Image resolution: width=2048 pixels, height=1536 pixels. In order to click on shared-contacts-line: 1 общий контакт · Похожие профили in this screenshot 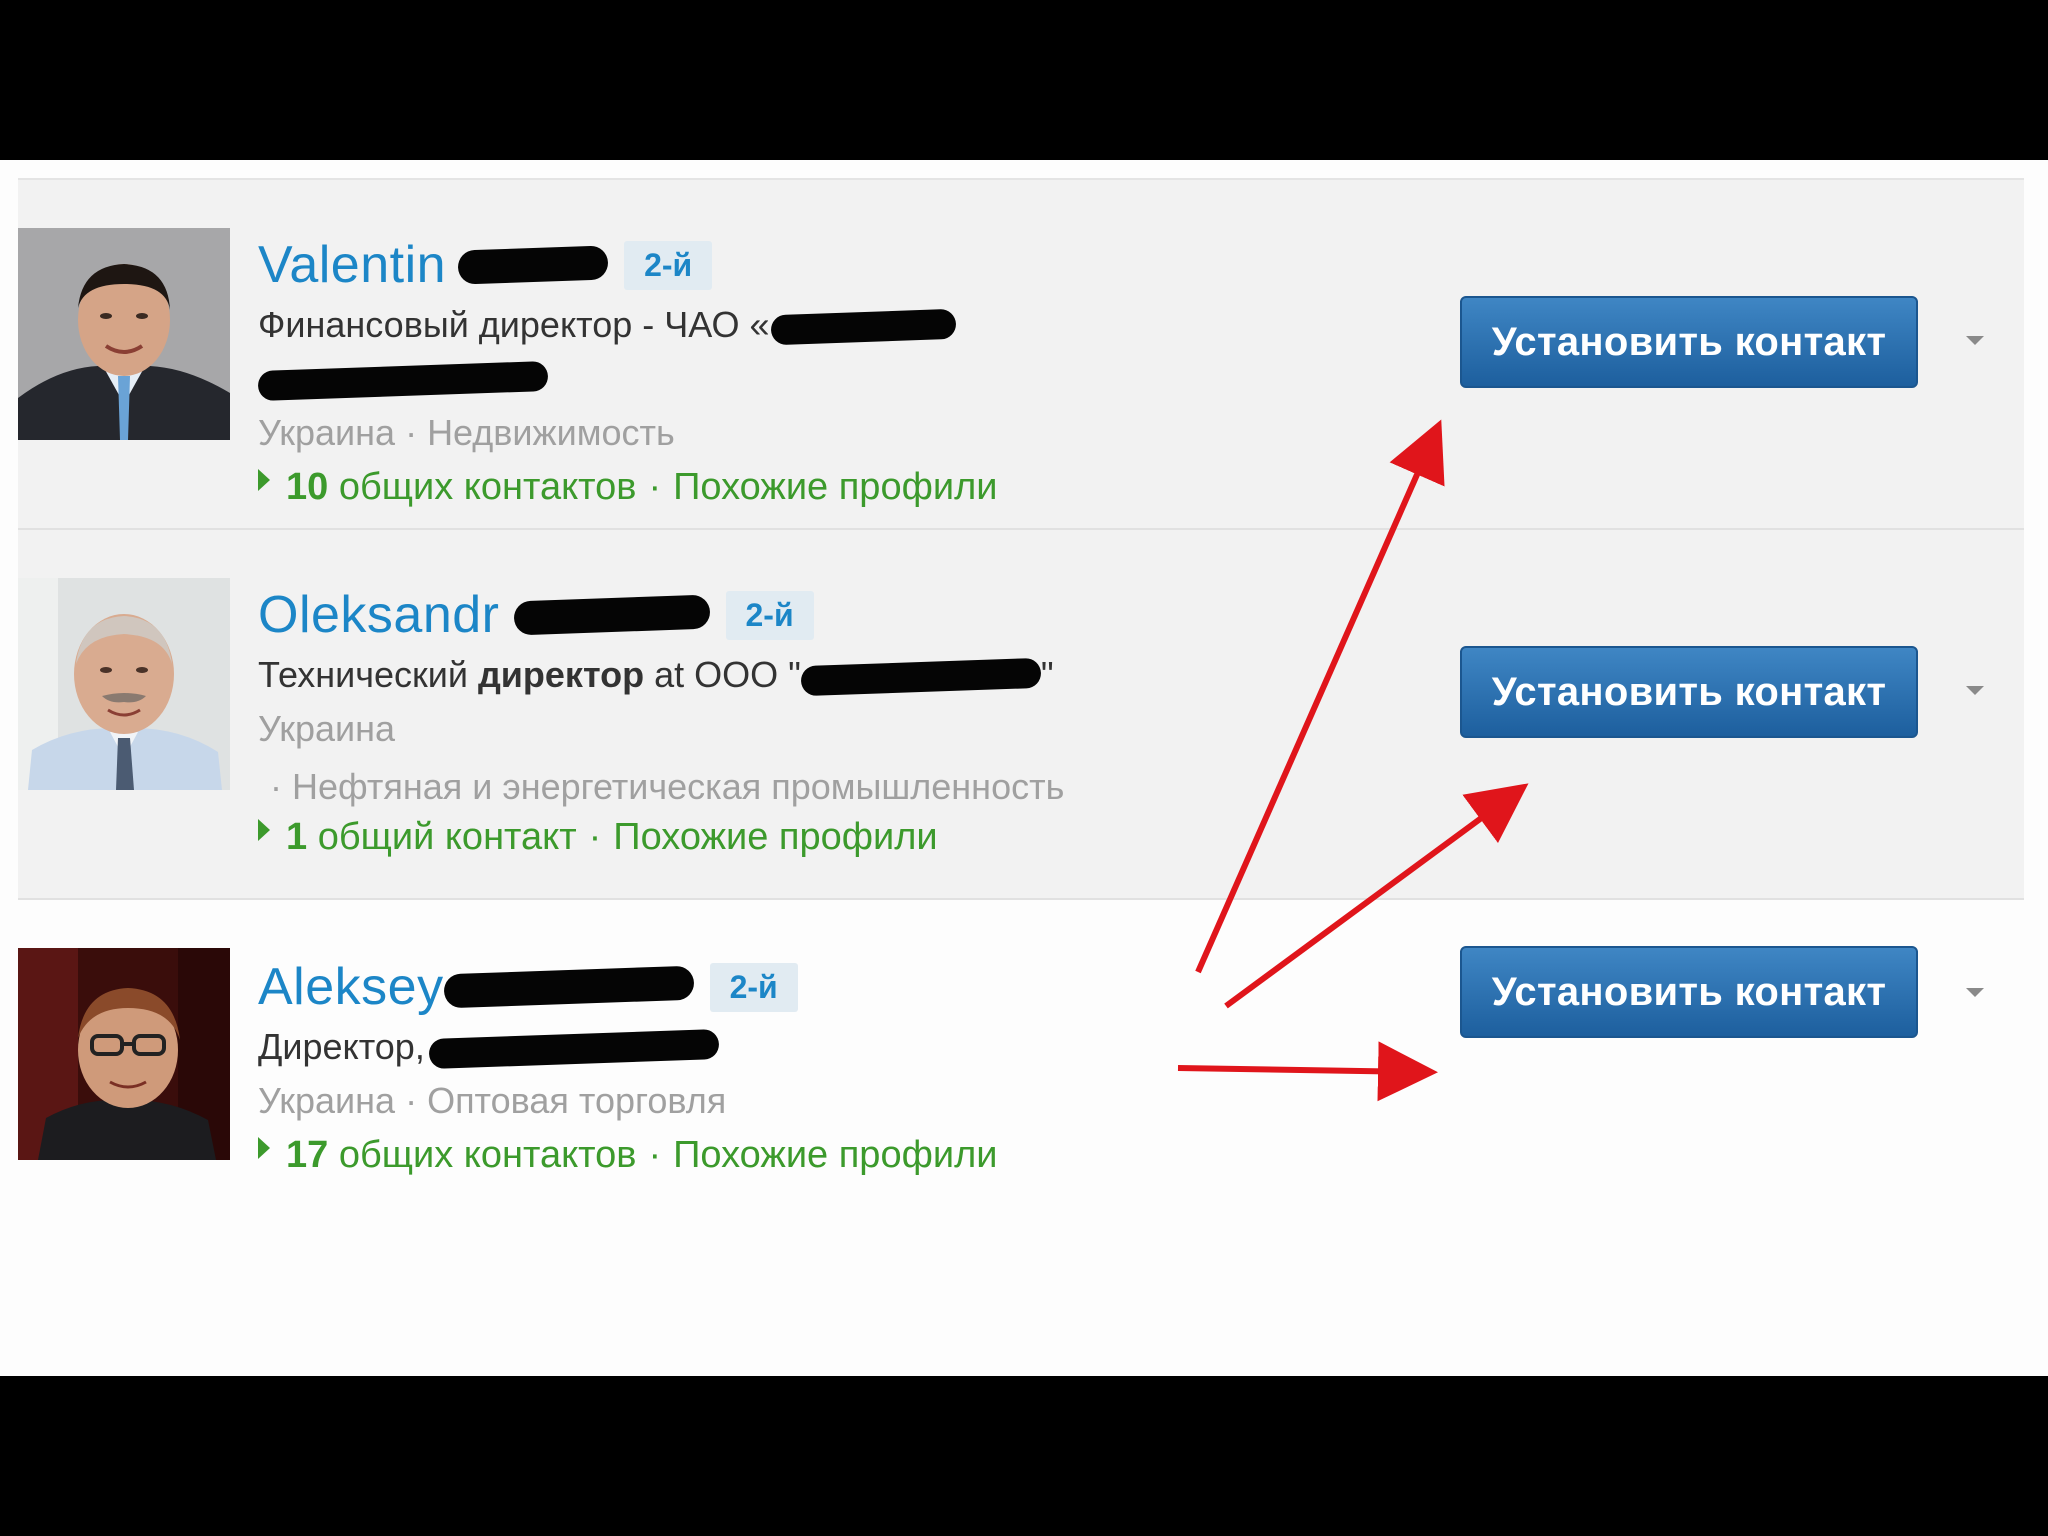, I will do `click(661, 837)`.